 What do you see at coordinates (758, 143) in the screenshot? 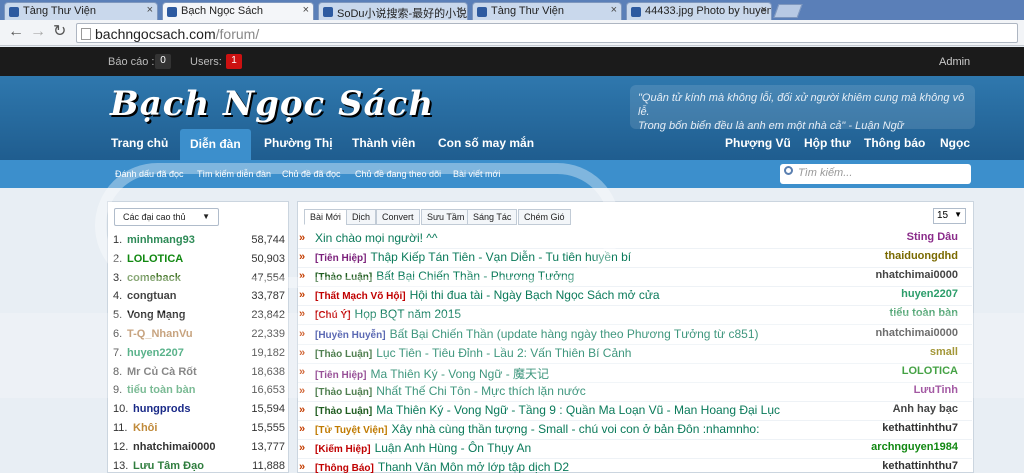
I see `nav-phuong-vu: Phượng Vũ` at bounding box center [758, 143].